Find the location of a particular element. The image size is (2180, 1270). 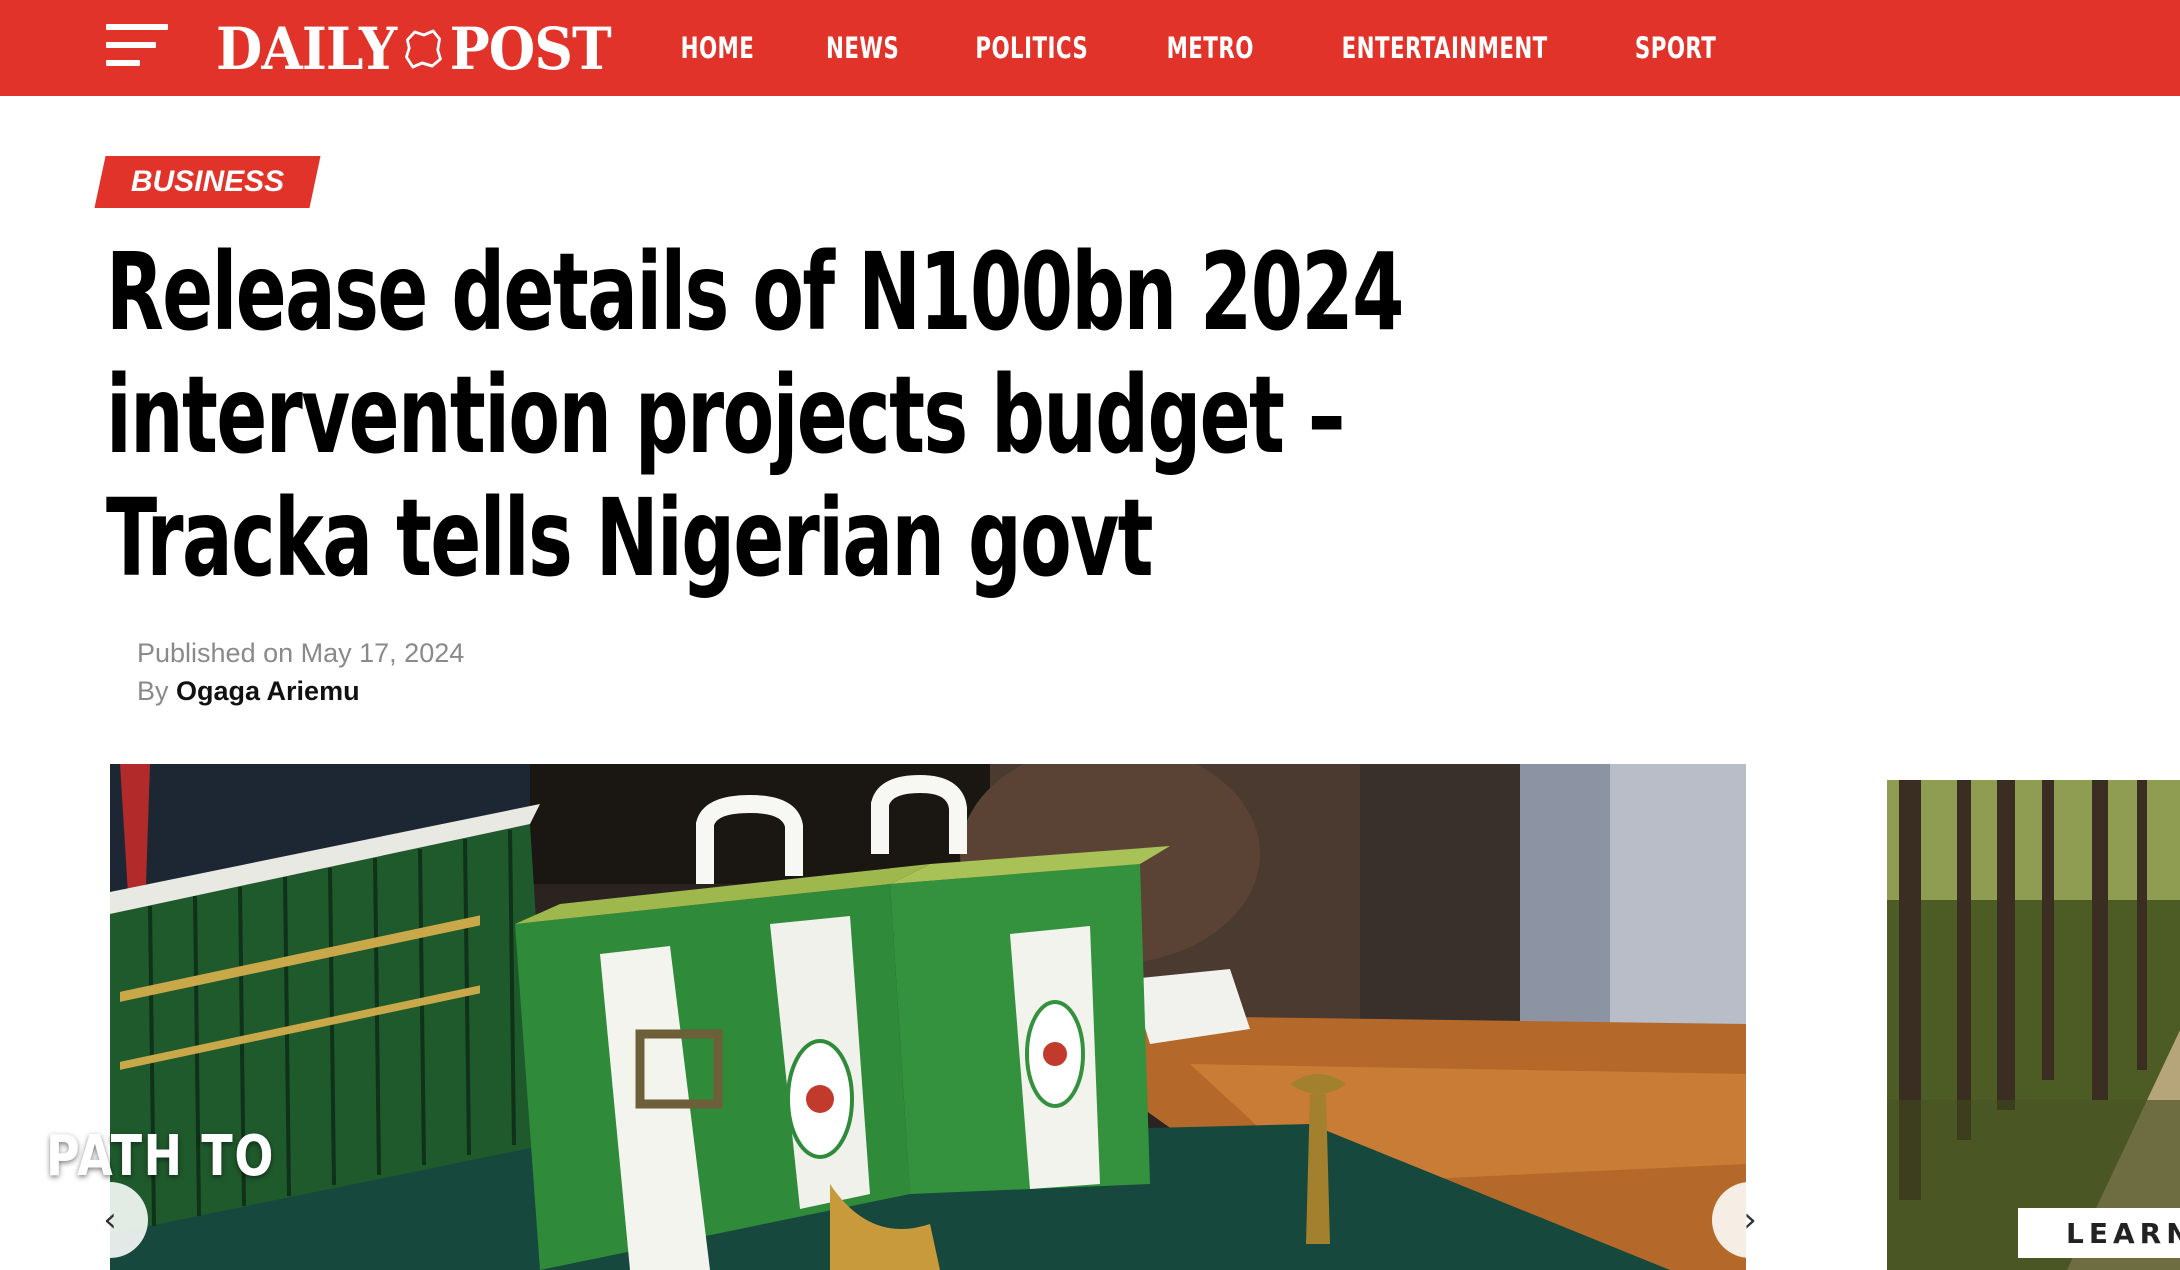

byline: By Ogaga Ariemu is located at coordinates (300, 691).